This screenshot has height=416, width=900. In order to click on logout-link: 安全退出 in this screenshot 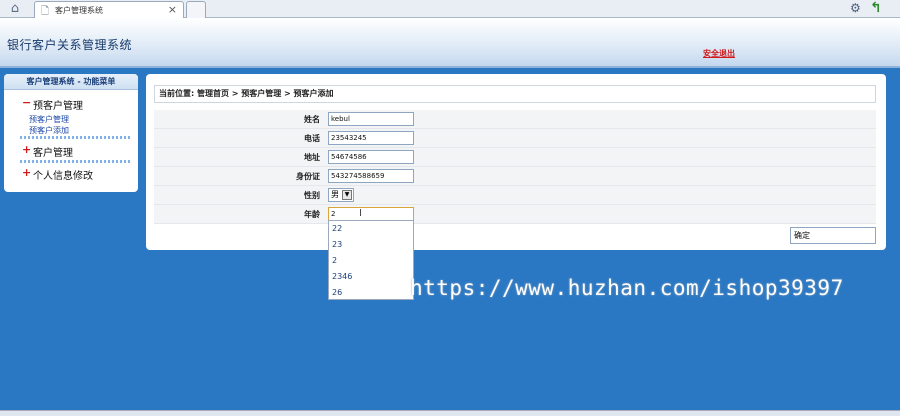, I will do `click(719, 53)`.